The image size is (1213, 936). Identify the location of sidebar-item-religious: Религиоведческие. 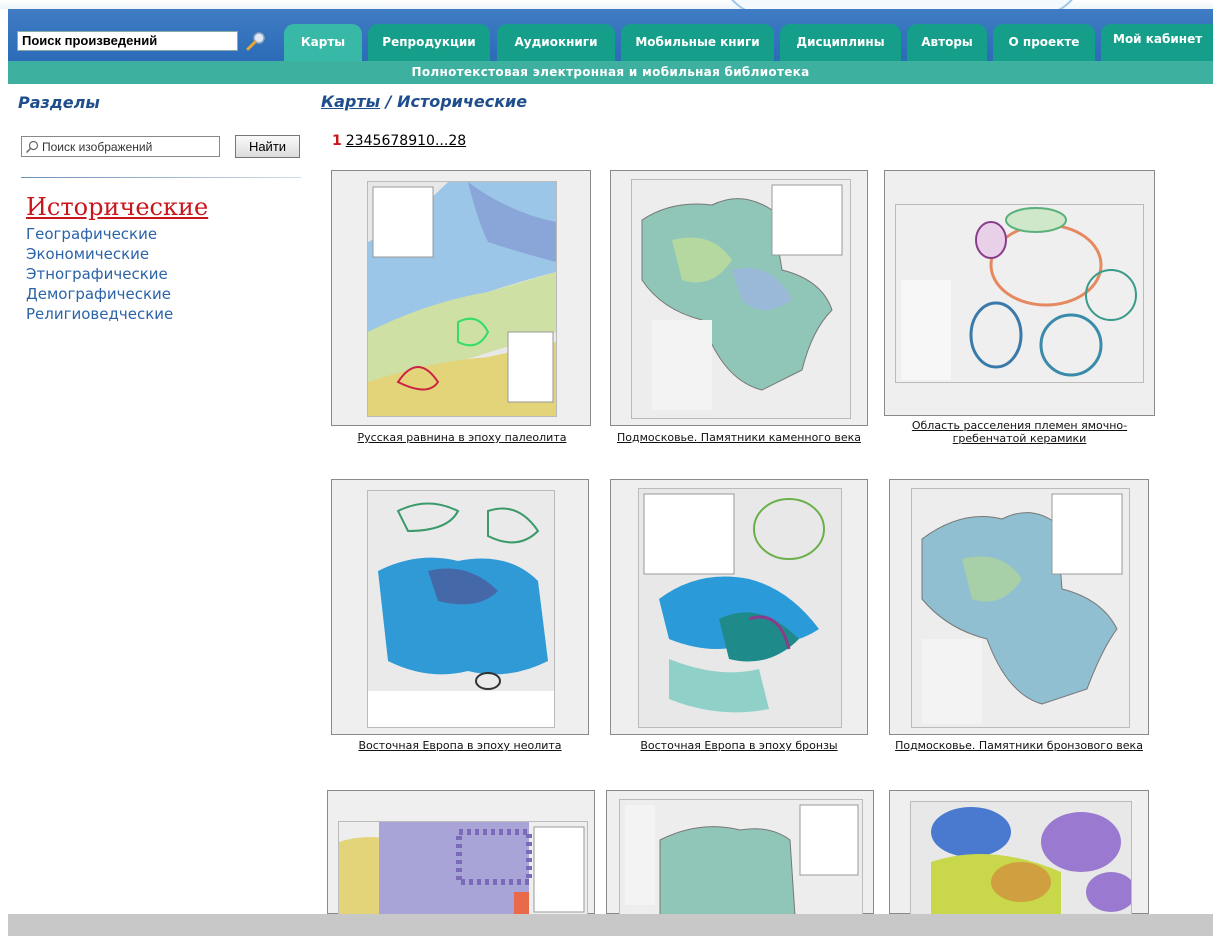
(99, 314).